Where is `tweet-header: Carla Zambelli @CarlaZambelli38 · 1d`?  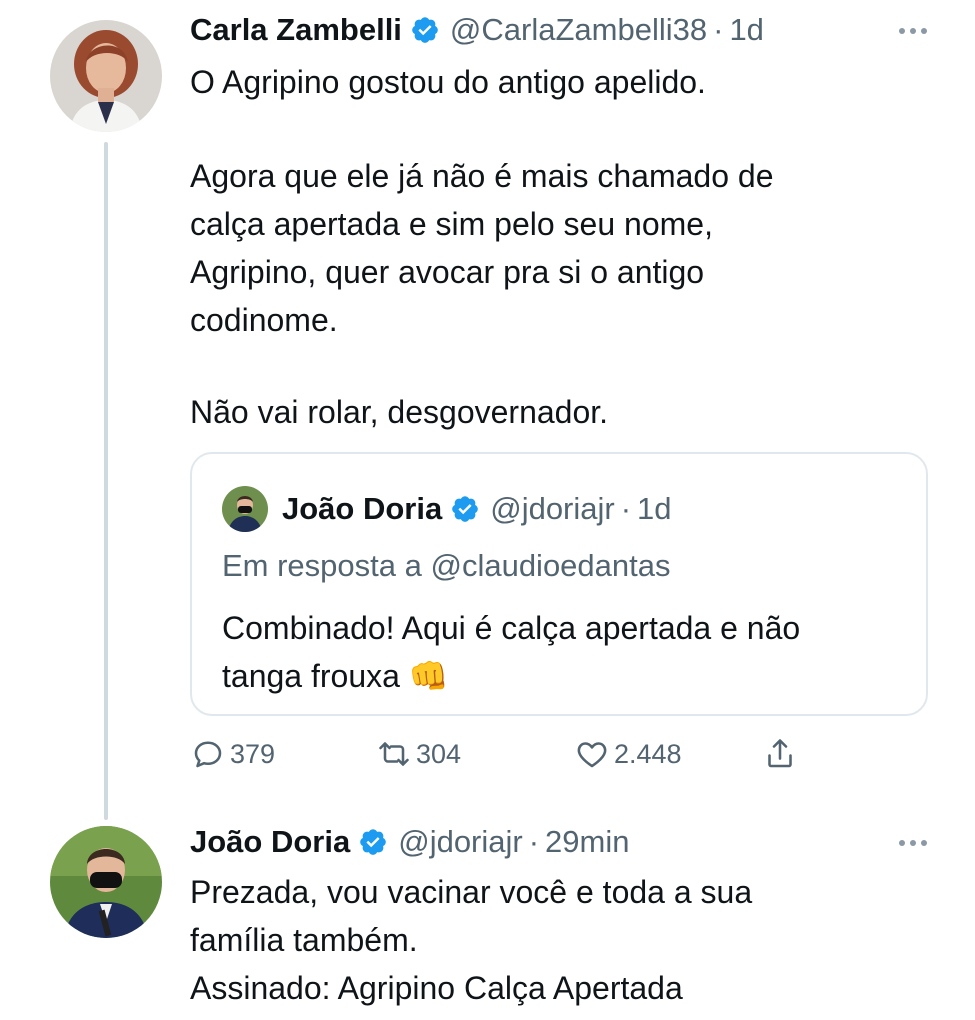 tweet-header: Carla Zambelli @CarlaZambelli38 · 1d is located at coordinates (477, 30).